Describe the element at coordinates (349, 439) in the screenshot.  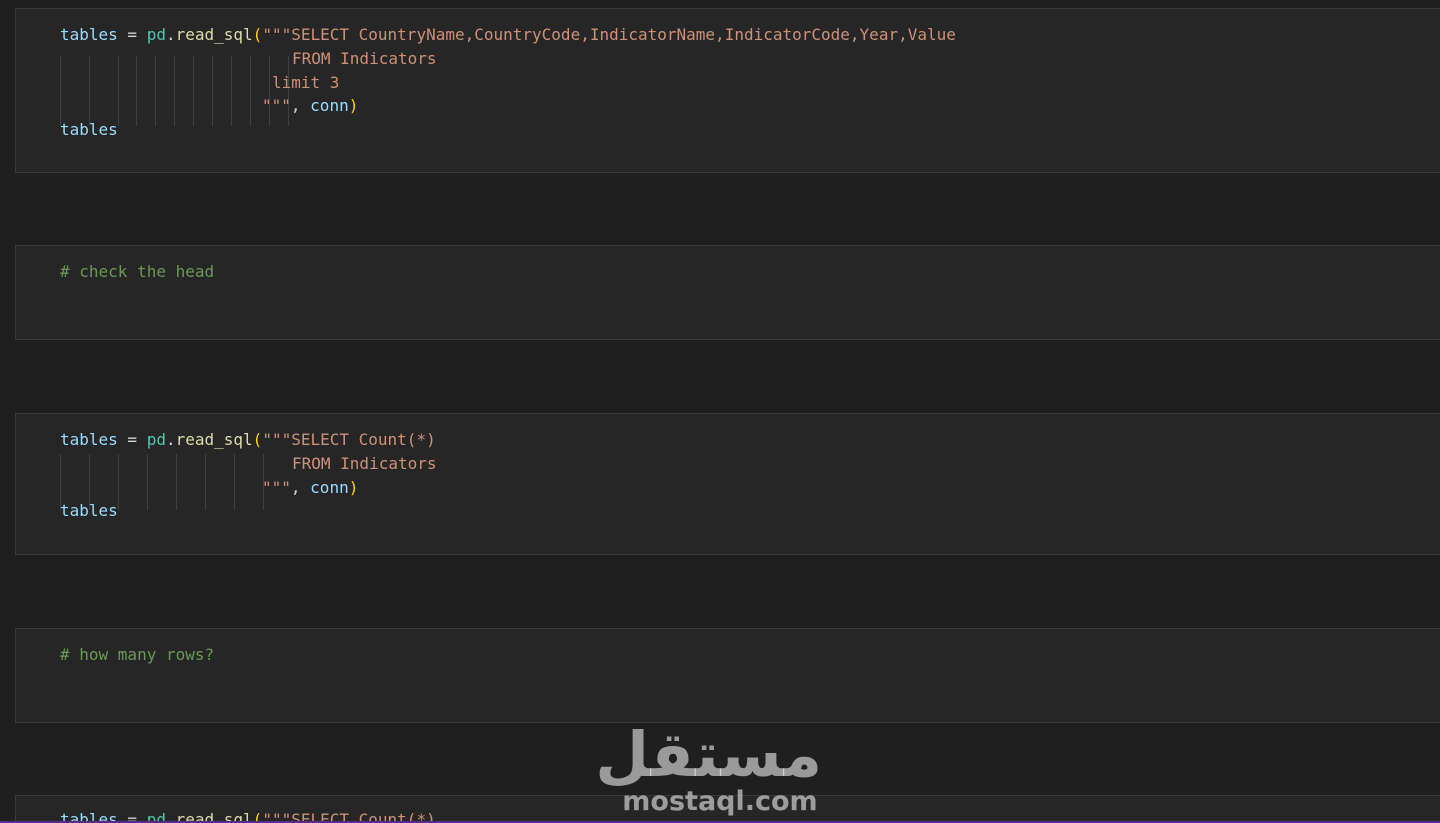
I see `string-token: """SELECT Count(*)` at that location.